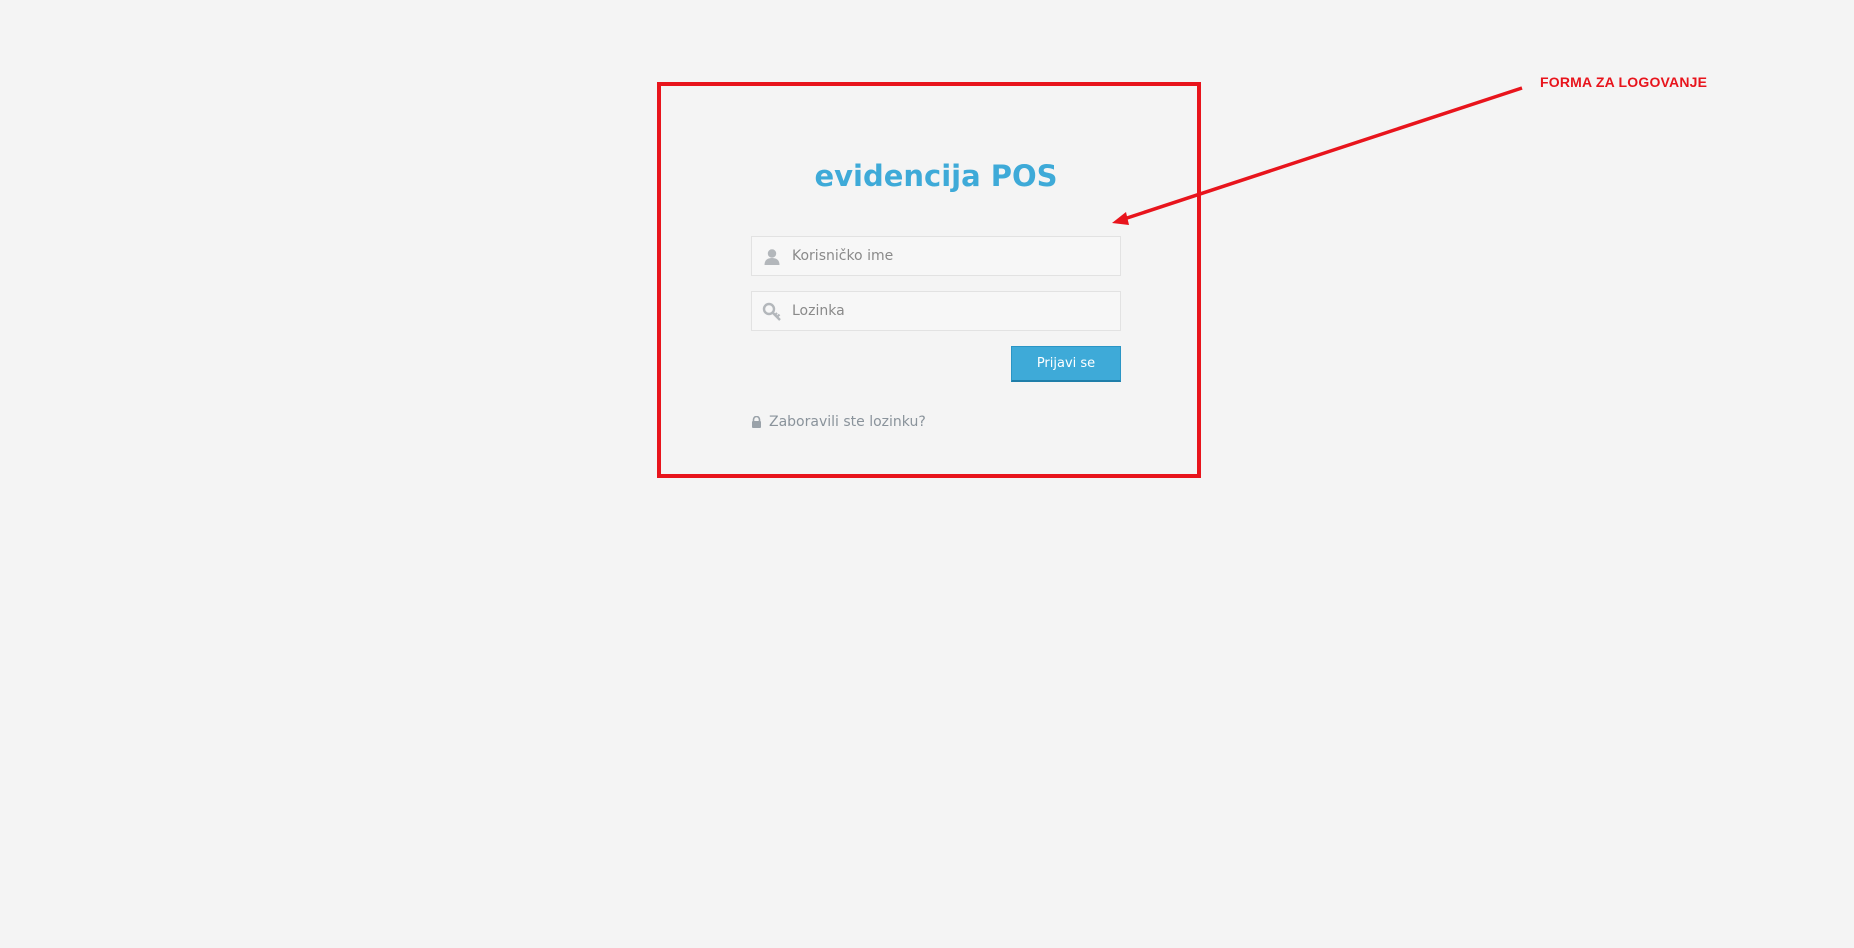  I want to click on password-field-container, so click(936, 311).